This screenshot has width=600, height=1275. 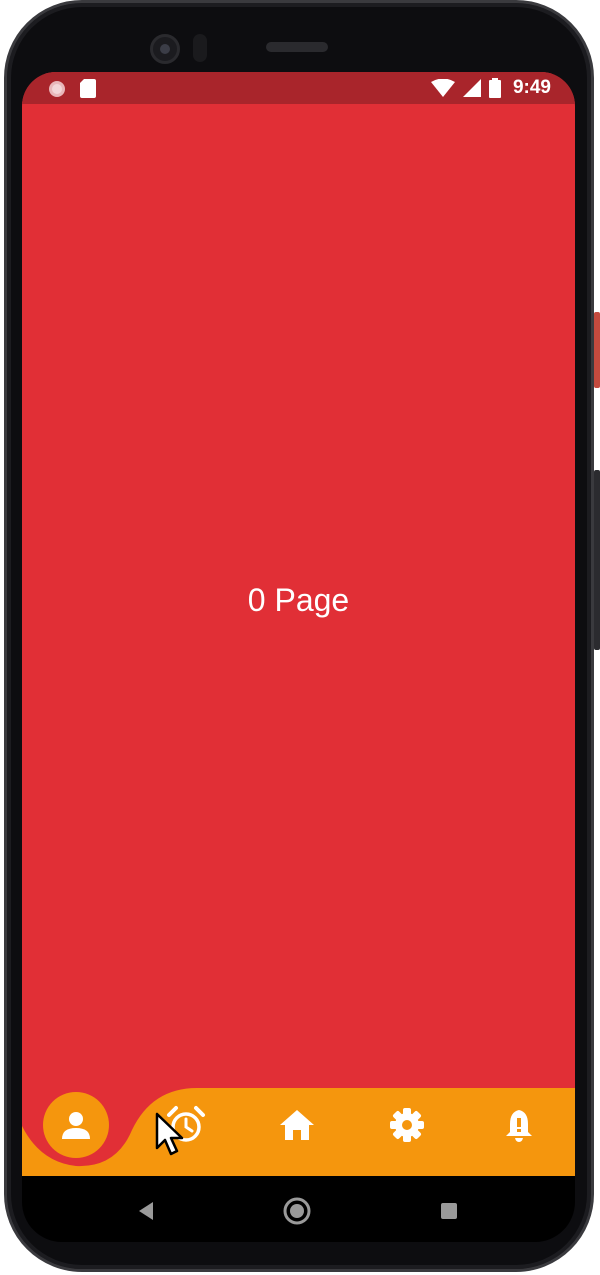 I want to click on notification-bell-icon, so click(x=519, y=1126).